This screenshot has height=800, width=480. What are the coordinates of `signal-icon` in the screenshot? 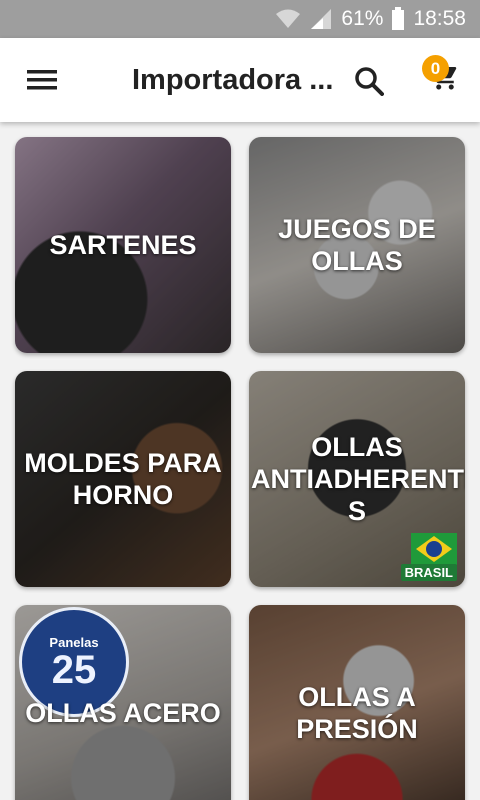 It's located at (321, 19).